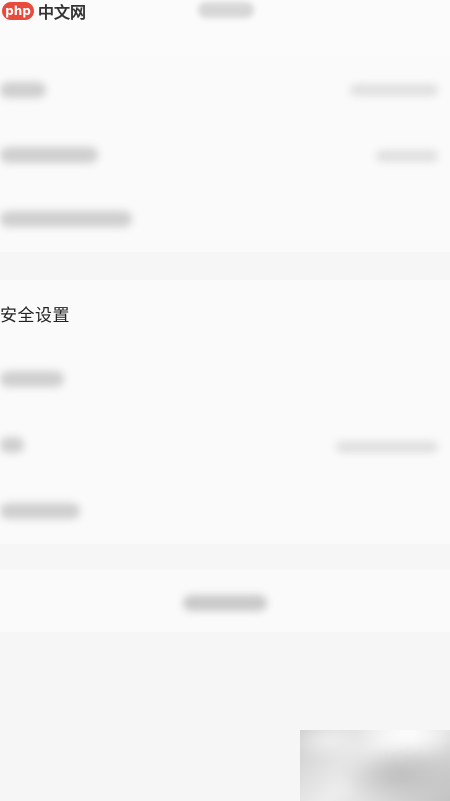  I want to click on thumbnail-fill, so click(375, 765).